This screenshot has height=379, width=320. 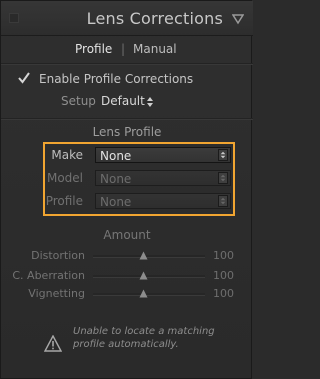 What do you see at coordinates (127, 50) in the screenshot?
I see `mode-tabs: Profile | Manual` at bounding box center [127, 50].